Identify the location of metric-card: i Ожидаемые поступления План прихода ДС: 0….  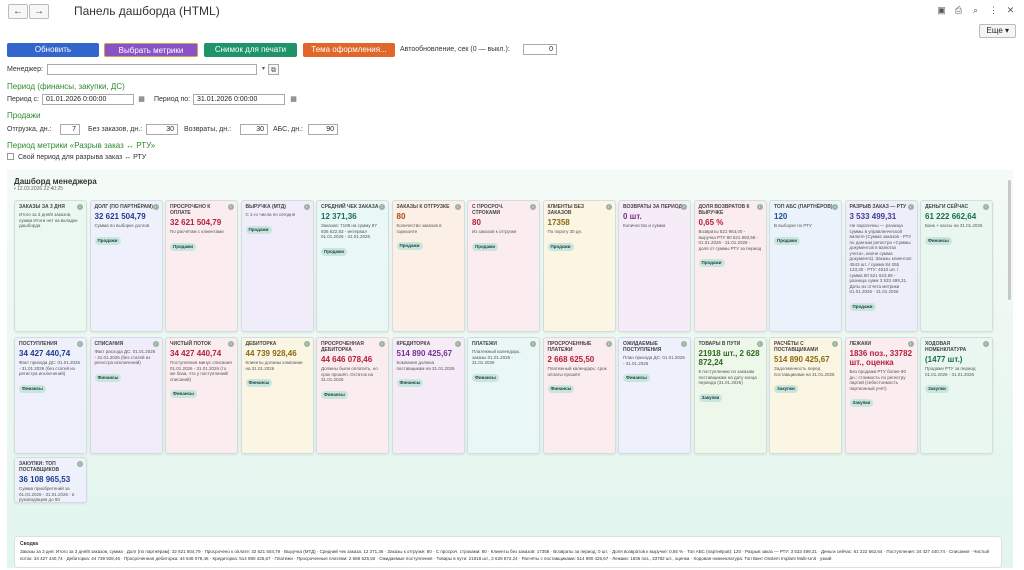
(654, 395).